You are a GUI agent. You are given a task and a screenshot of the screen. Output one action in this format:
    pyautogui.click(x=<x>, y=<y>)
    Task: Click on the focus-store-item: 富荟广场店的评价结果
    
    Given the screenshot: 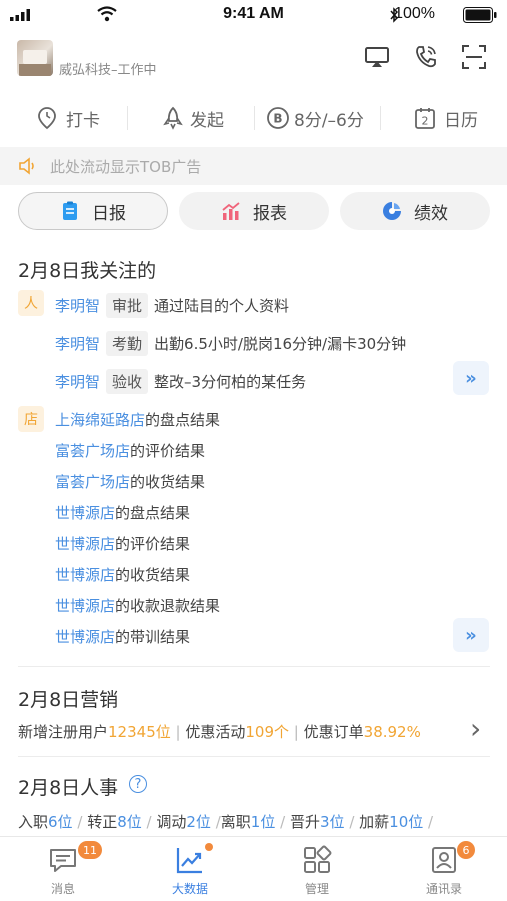 What is the action you would take?
    pyautogui.click(x=130, y=450)
    